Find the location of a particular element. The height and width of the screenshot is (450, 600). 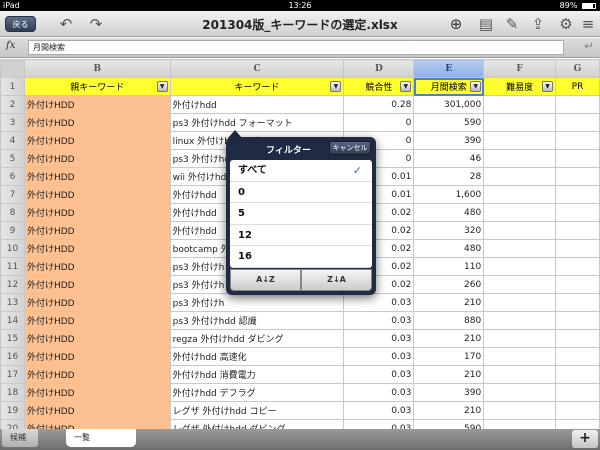

filter-item: 12 is located at coordinates (301, 236).